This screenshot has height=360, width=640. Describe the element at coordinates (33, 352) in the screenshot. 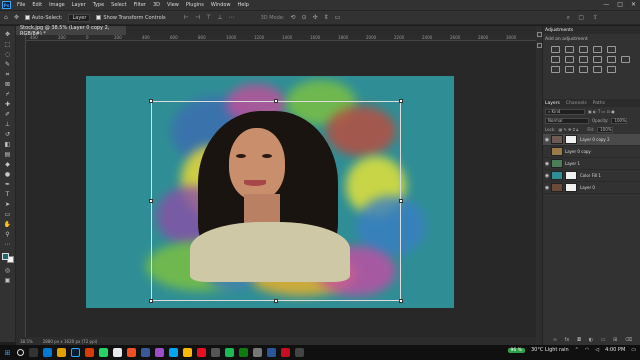

I see `task-view-icon` at that location.